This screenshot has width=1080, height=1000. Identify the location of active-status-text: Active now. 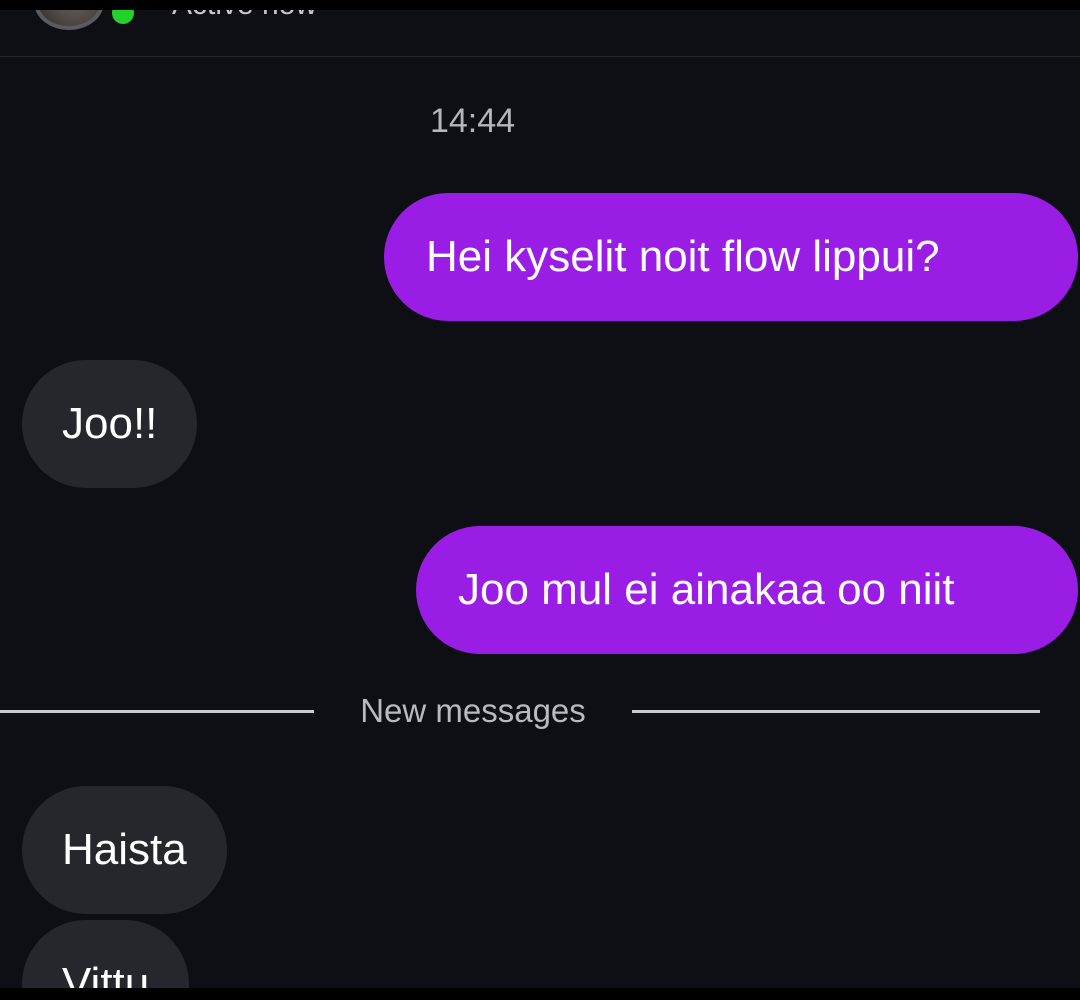
(244, 16).